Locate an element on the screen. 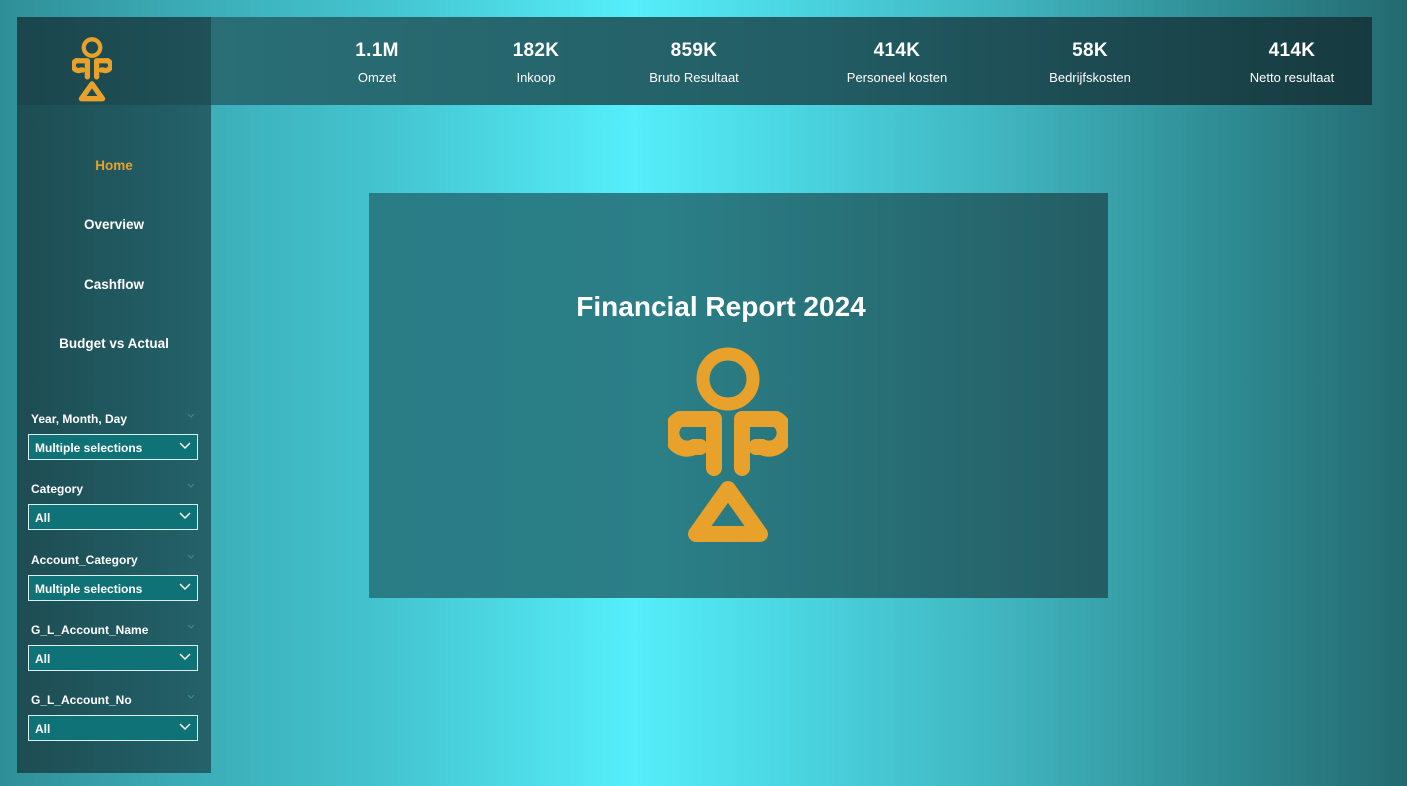 This screenshot has height=786, width=1407. logo-area is located at coordinates (114, 61).